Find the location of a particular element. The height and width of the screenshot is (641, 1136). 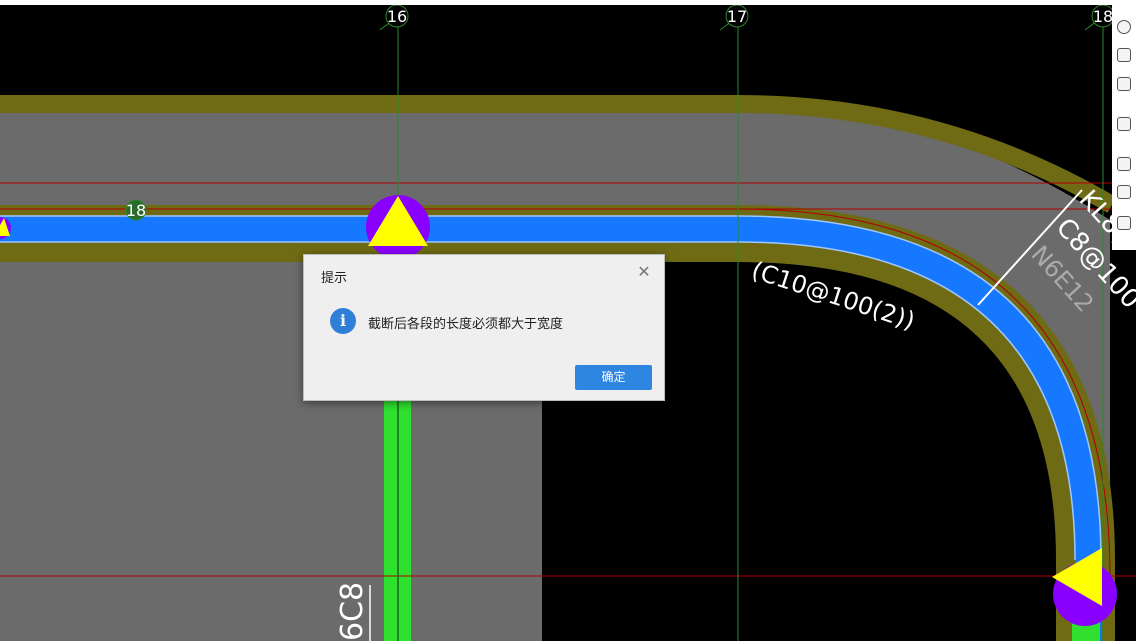

axis-bubble-17: 17 is located at coordinates (737, 16).